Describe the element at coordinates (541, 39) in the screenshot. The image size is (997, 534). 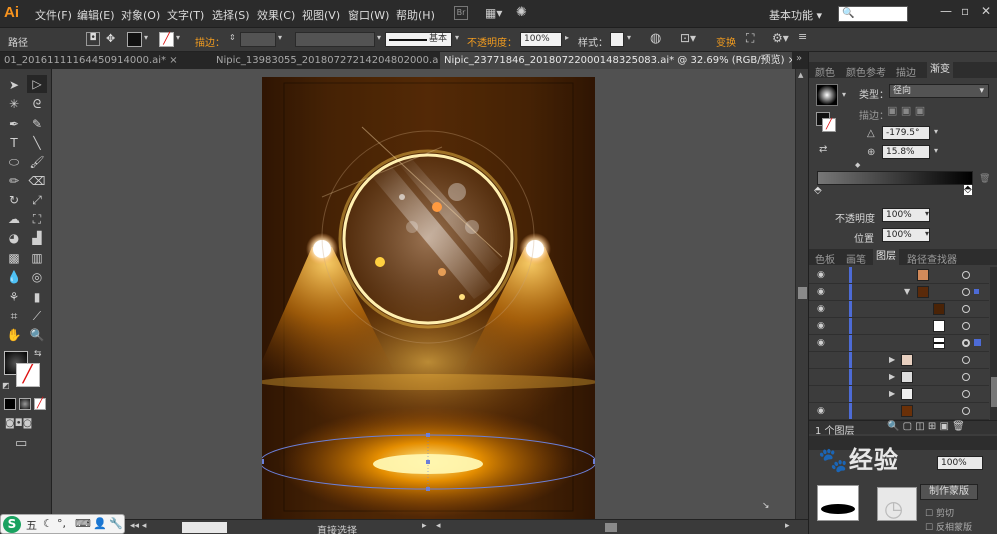
I see `opacity-input: 100%` at that location.